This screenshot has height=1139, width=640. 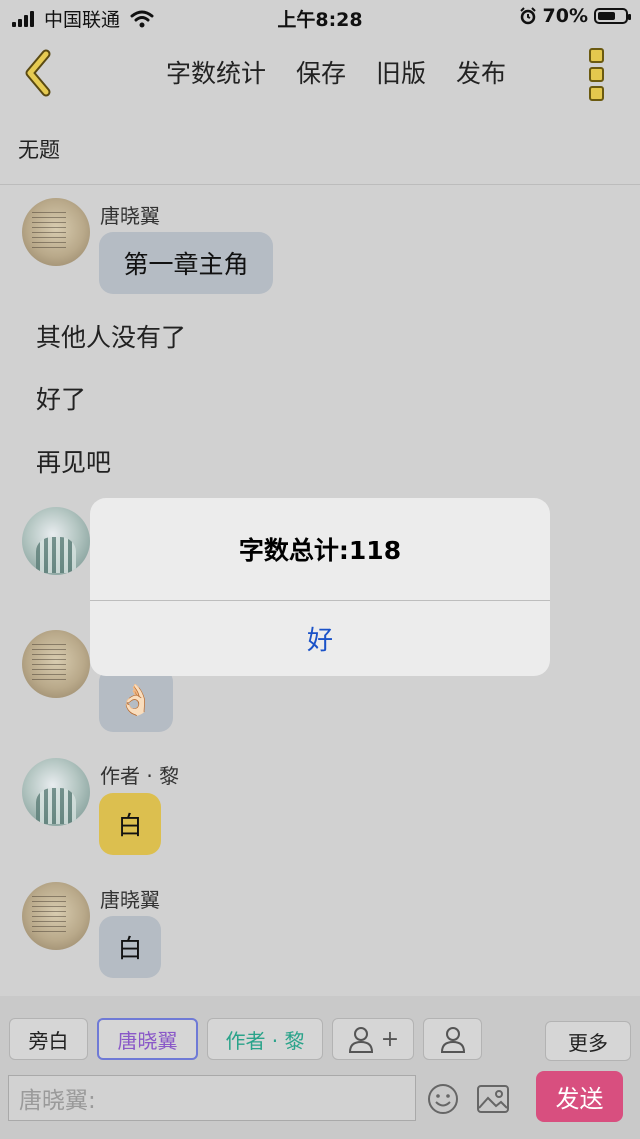 What do you see at coordinates (612, 16) in the screenshot?
I see `battery-icon` at bounding box center [612, 16].